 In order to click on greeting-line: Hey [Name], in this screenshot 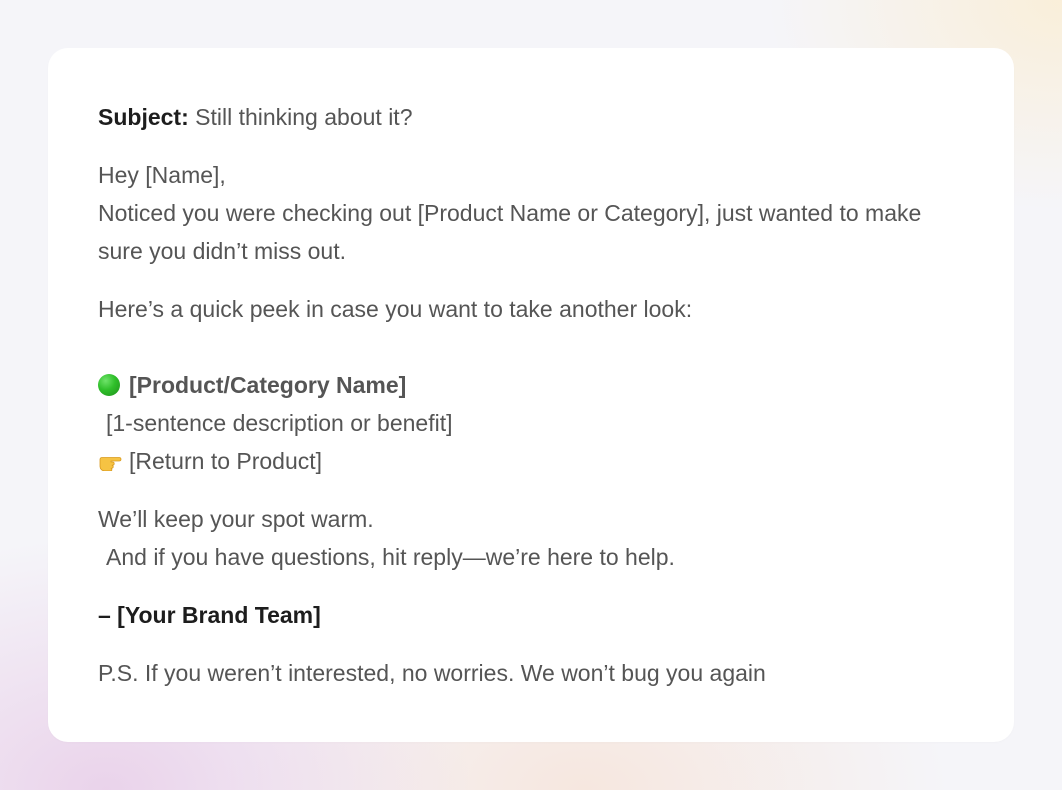, I will do `click(162, 175)`.